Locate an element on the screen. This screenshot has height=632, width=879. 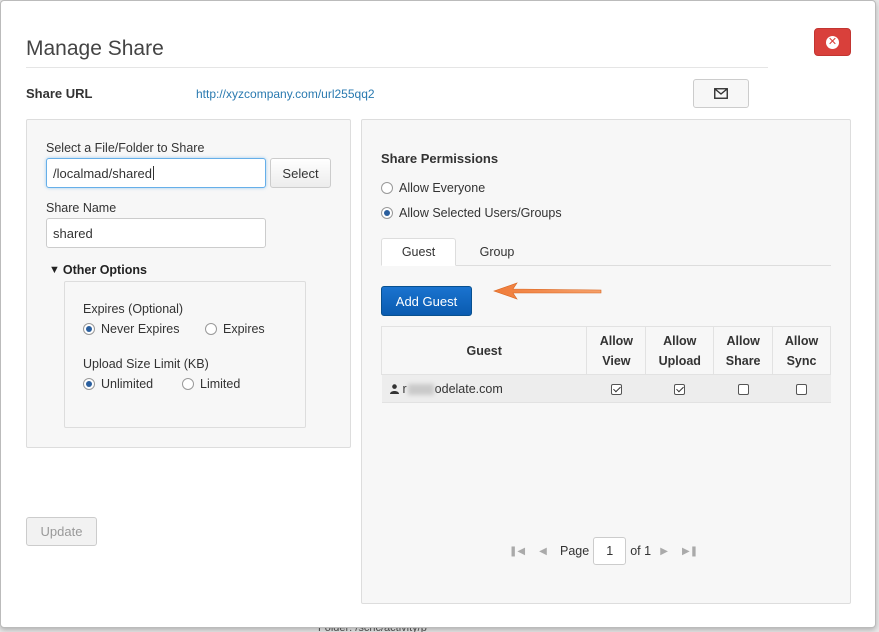
file-folder-value: /localmad/shared is located at coordinates (102, 173).